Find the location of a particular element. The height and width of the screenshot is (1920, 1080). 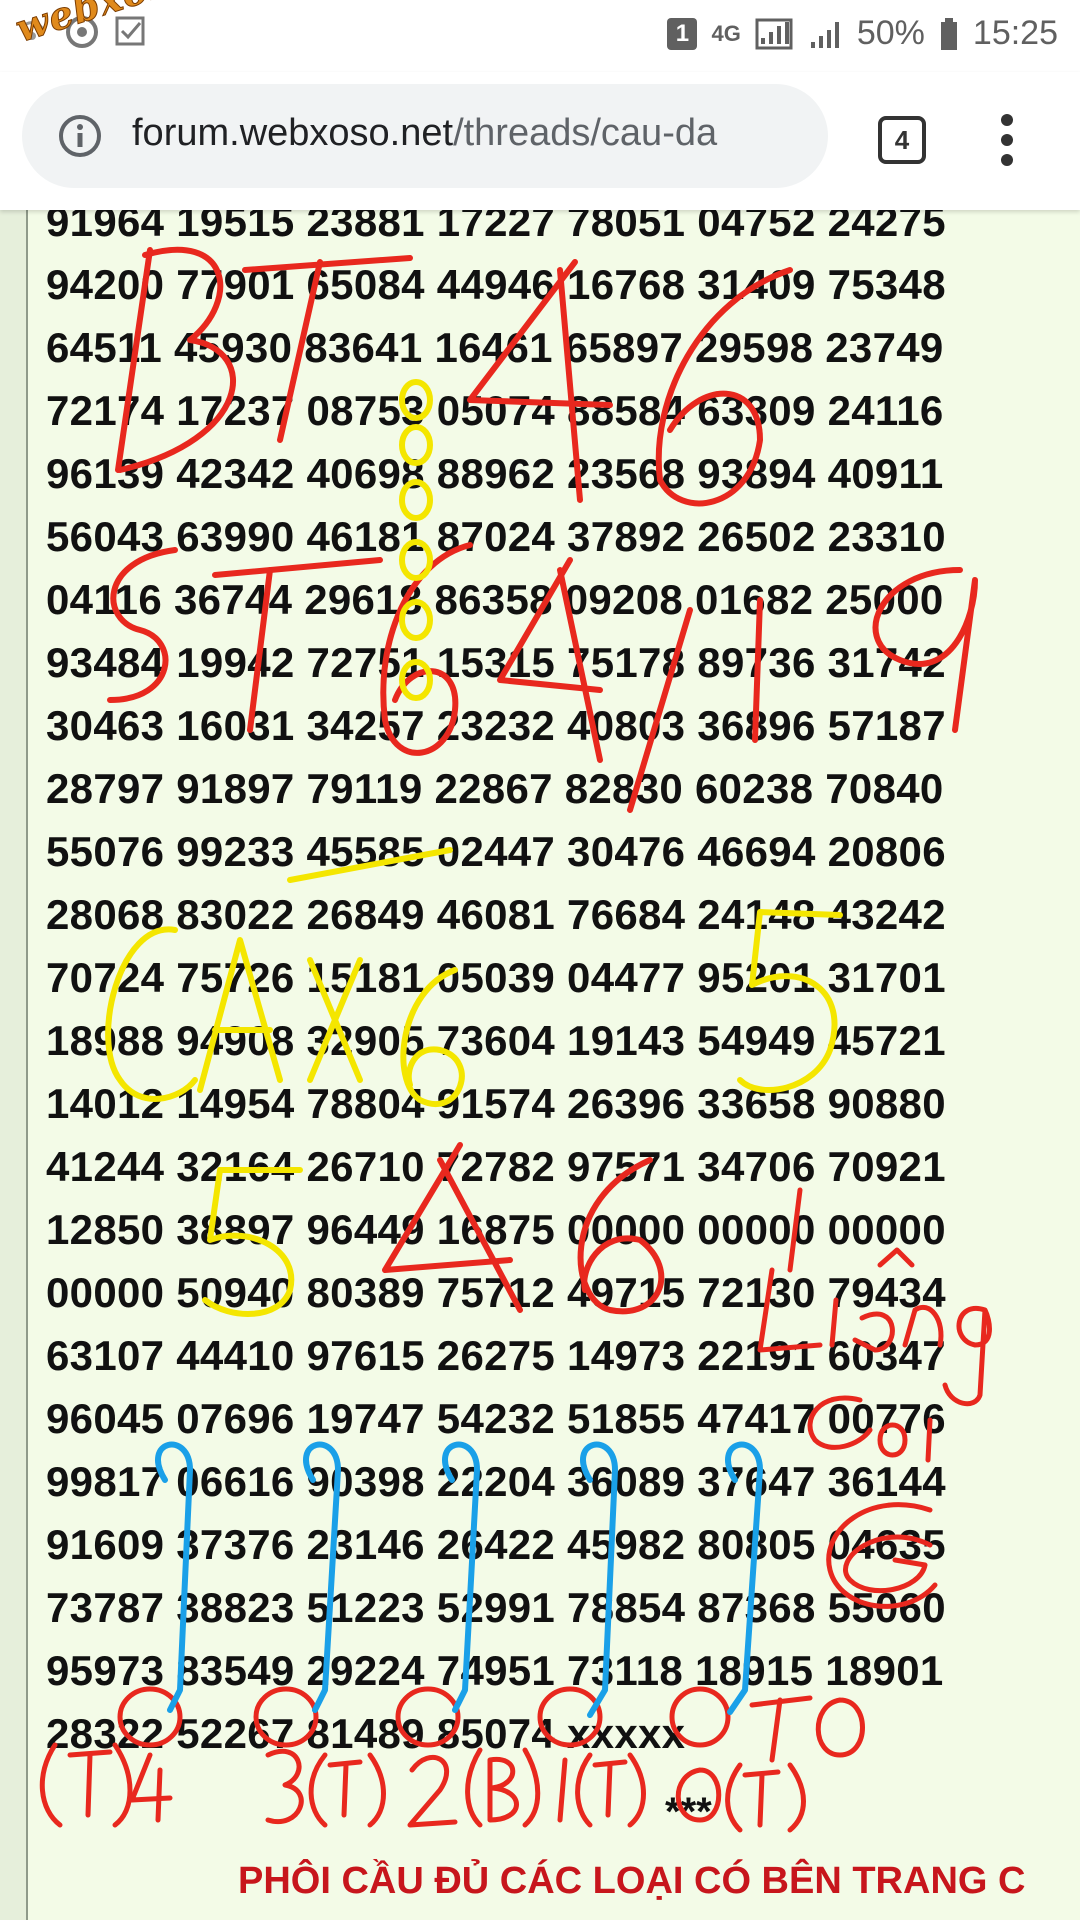

url-host: forum.webxoso.net is located at coordinates (293, 133).